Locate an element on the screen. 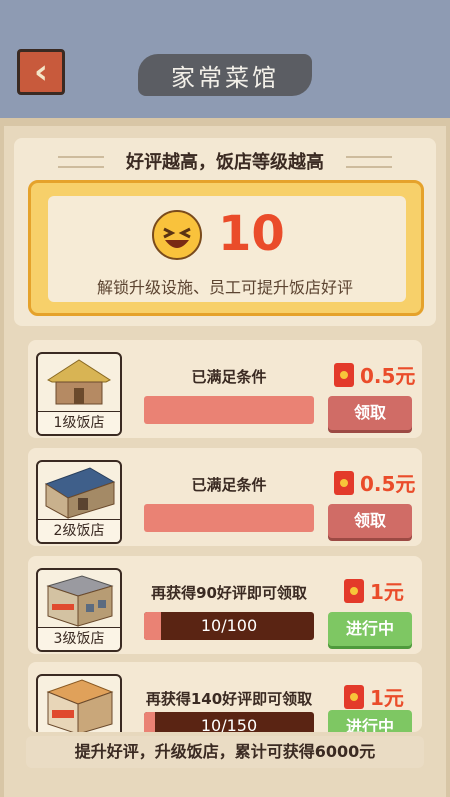 The image size is (450, 797). progress-bar: 10/100 is located at coordinates (229, 626).